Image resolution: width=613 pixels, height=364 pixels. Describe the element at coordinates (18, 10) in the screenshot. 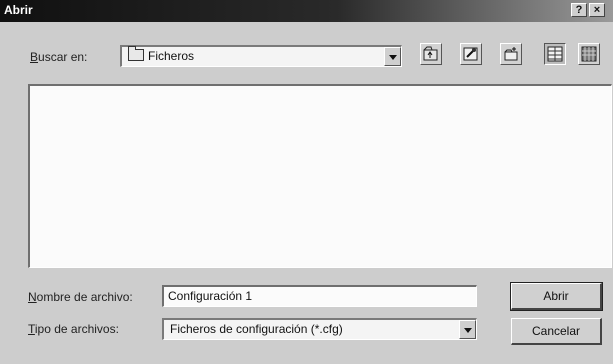

I see `dialog-title: Abrir` at that location.